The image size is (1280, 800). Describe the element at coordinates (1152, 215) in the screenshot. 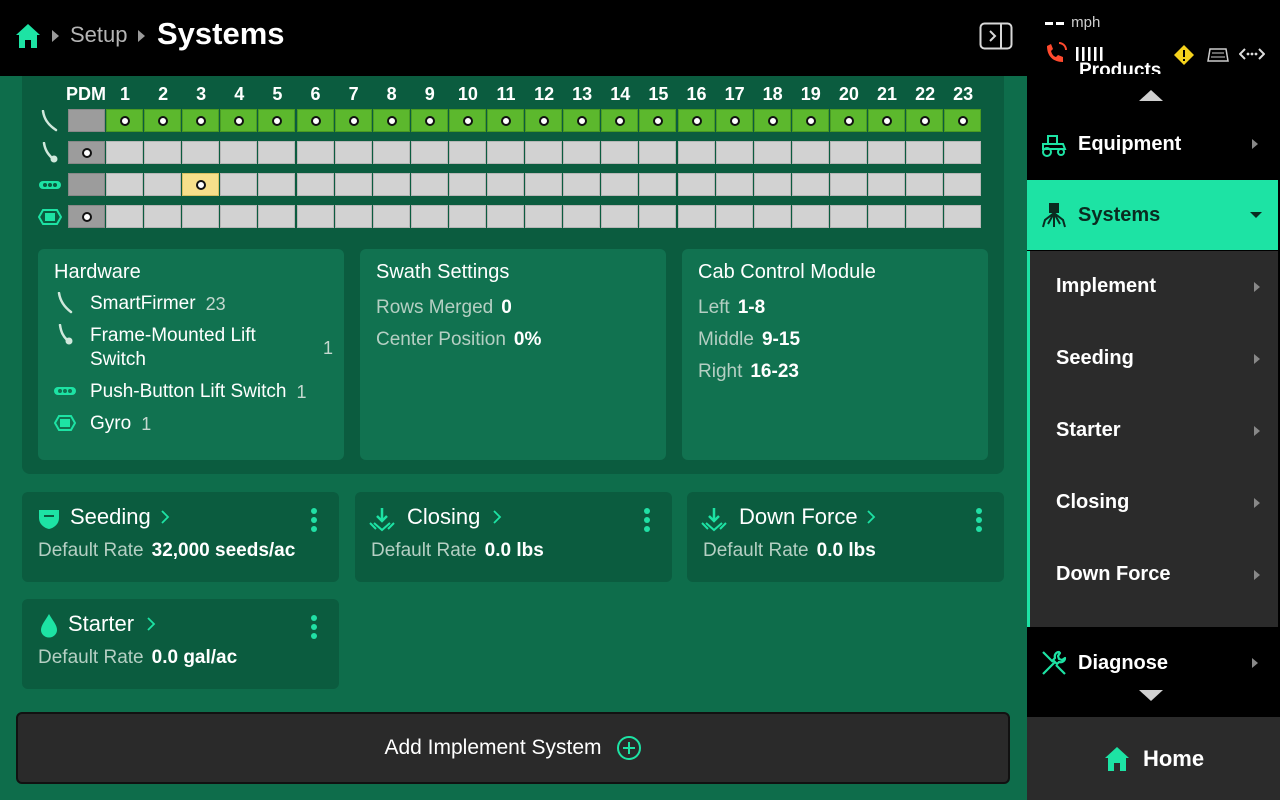

I see `sidebar-item-systems: Systems` at that location.